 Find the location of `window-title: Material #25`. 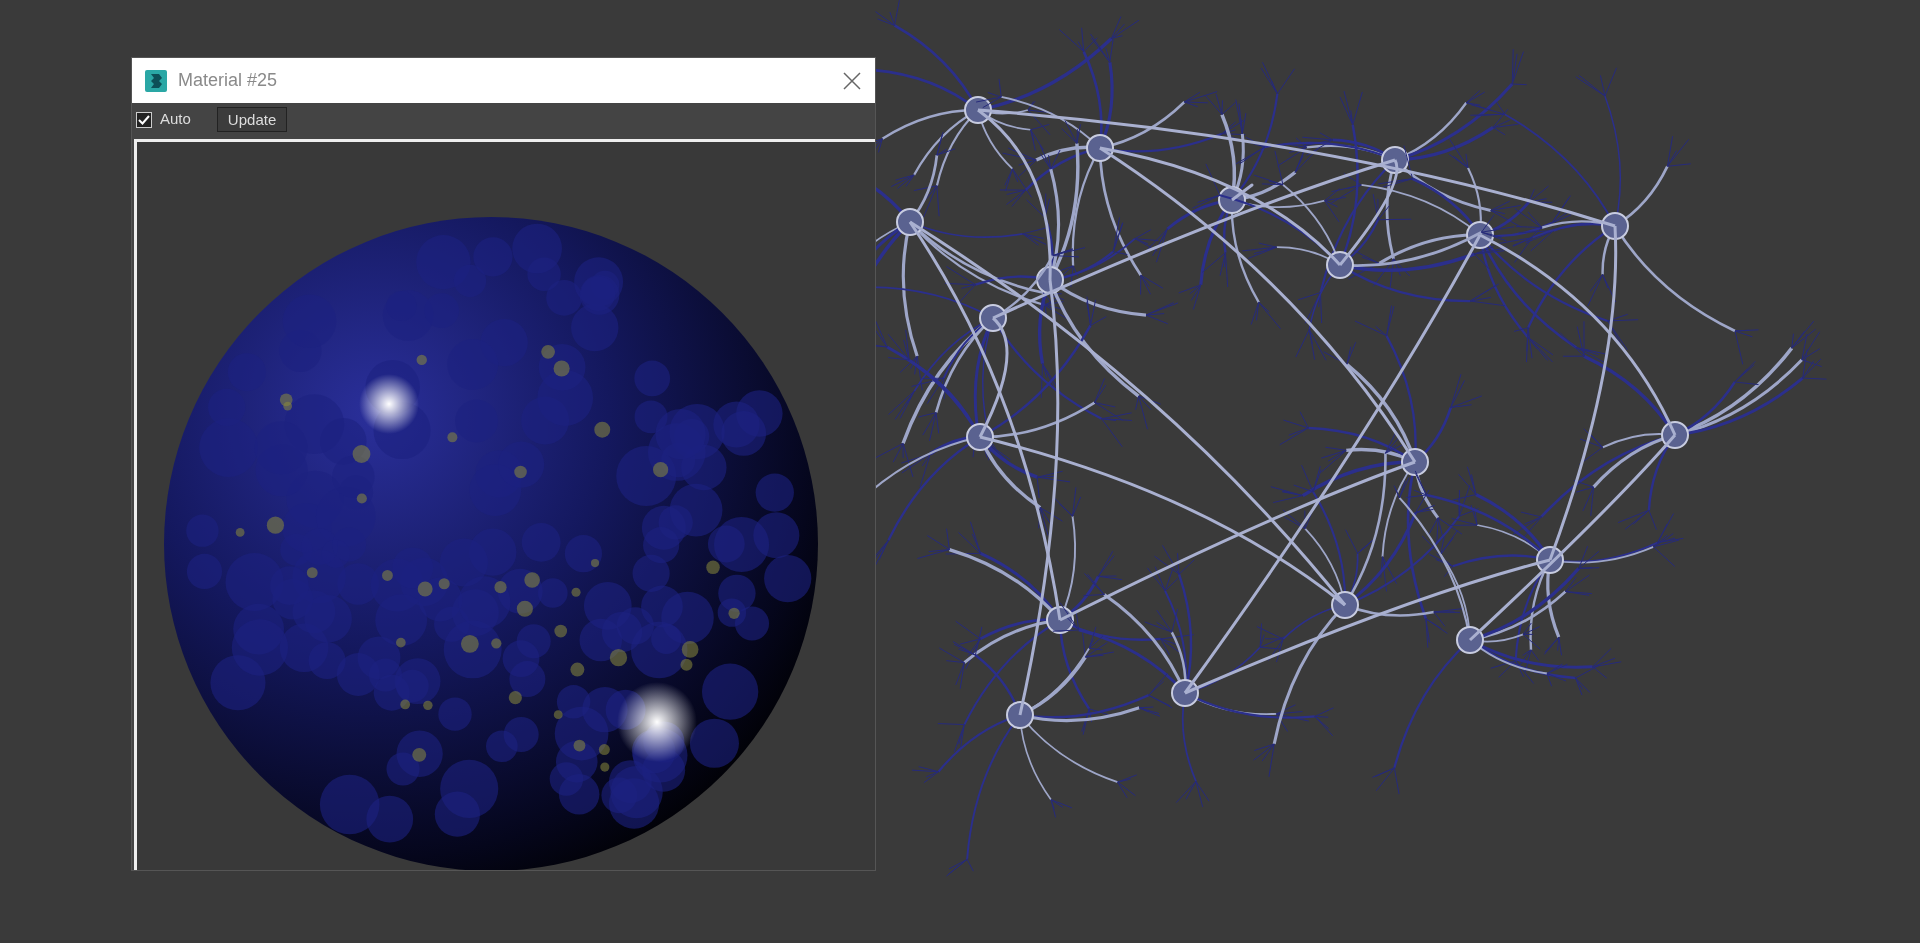

window-title: Material #25 is located at coordinates (228, 80).